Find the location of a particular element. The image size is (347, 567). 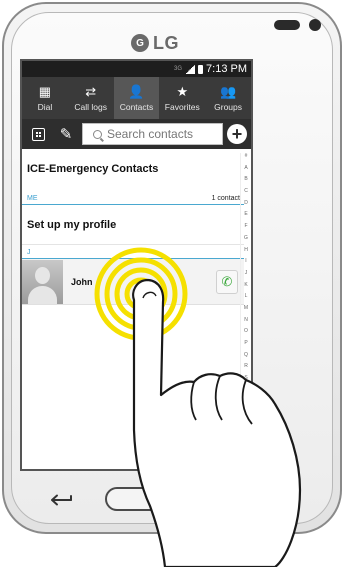

alpha-index-letter: V is located at coordinates (245, 413).